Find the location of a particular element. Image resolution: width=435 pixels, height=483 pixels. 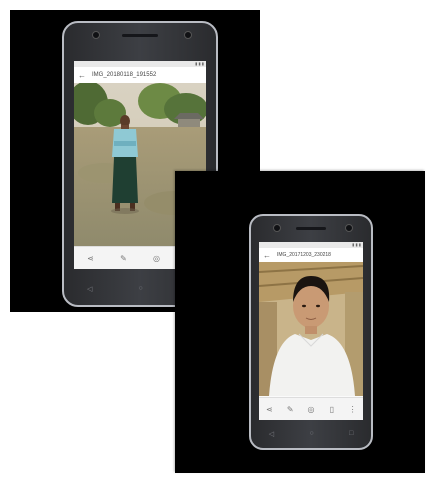

hardware-nav-keys: ◁ ○ □ is located at coordinates (311, 434).